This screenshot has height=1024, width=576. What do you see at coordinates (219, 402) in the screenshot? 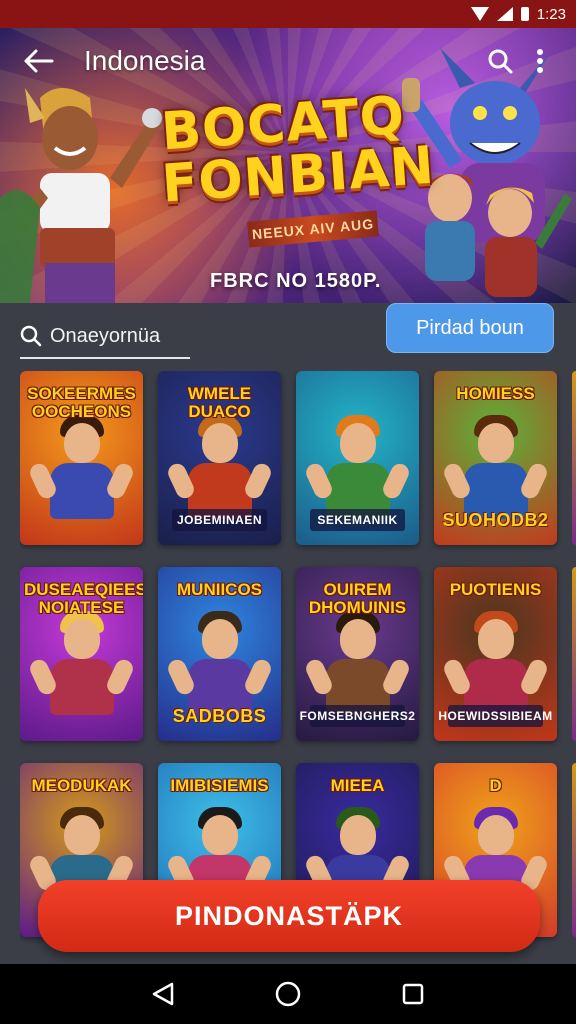
I see `game-card-title: WMELE DUACO` at bounding box center [219, 402].